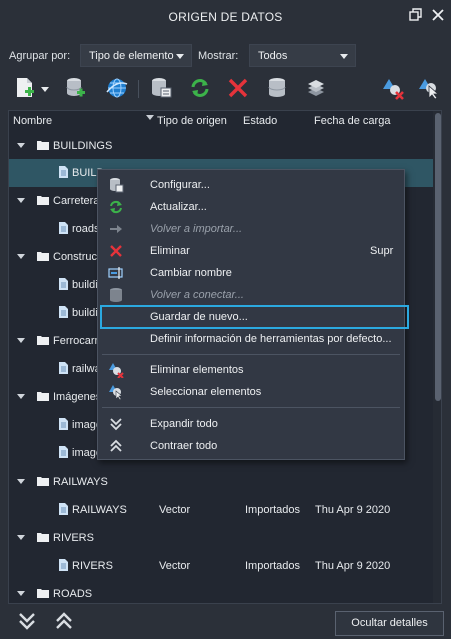  Describe the element at coordinates (116, 295) in the screenshot. I see `reconnect-database-icon` at that location.